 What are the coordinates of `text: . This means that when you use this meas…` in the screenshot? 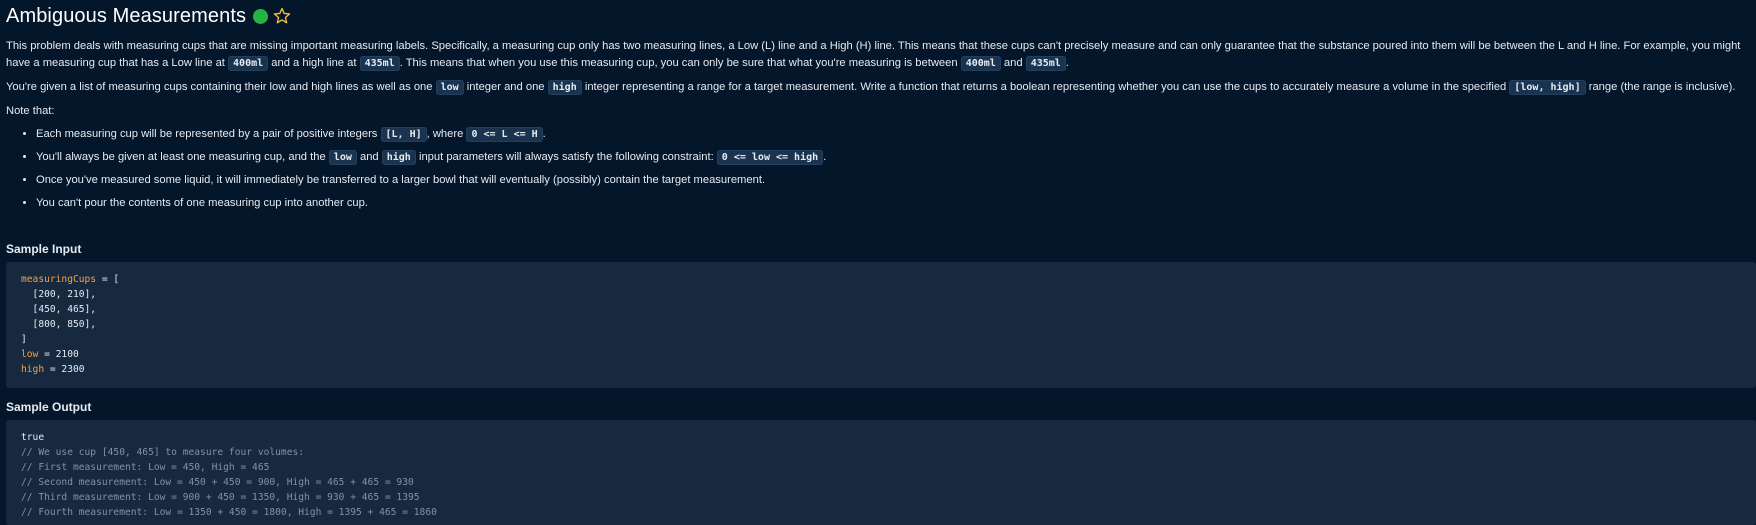 It's located at (680, 63).